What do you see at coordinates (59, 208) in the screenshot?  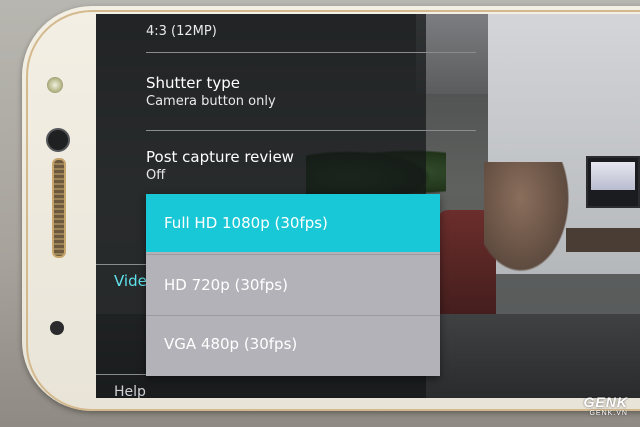 I see `speaker-grille` at bounding box center [59, 208].